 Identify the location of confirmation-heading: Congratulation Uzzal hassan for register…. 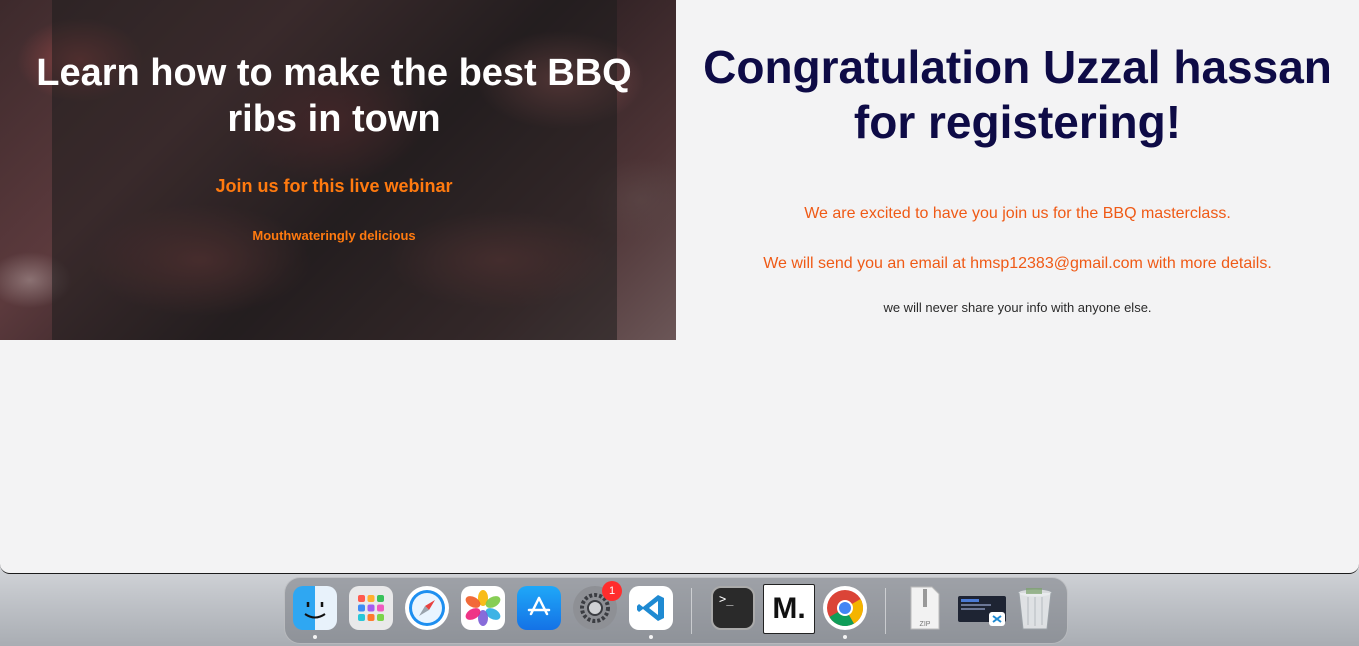
(1017, 94).